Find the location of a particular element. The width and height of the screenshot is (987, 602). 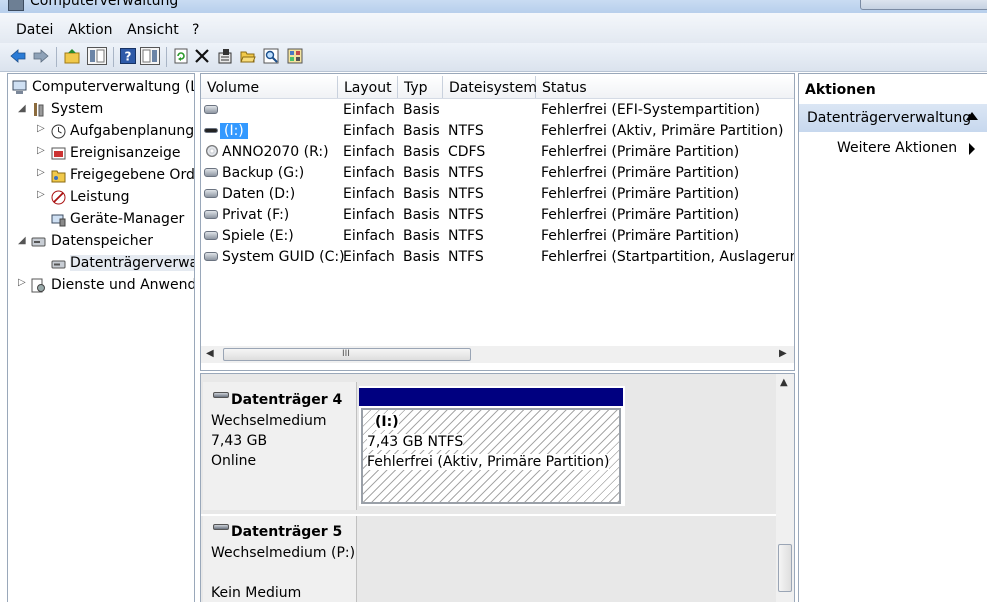

help-icon: ? is located at coordinates (128, 56).